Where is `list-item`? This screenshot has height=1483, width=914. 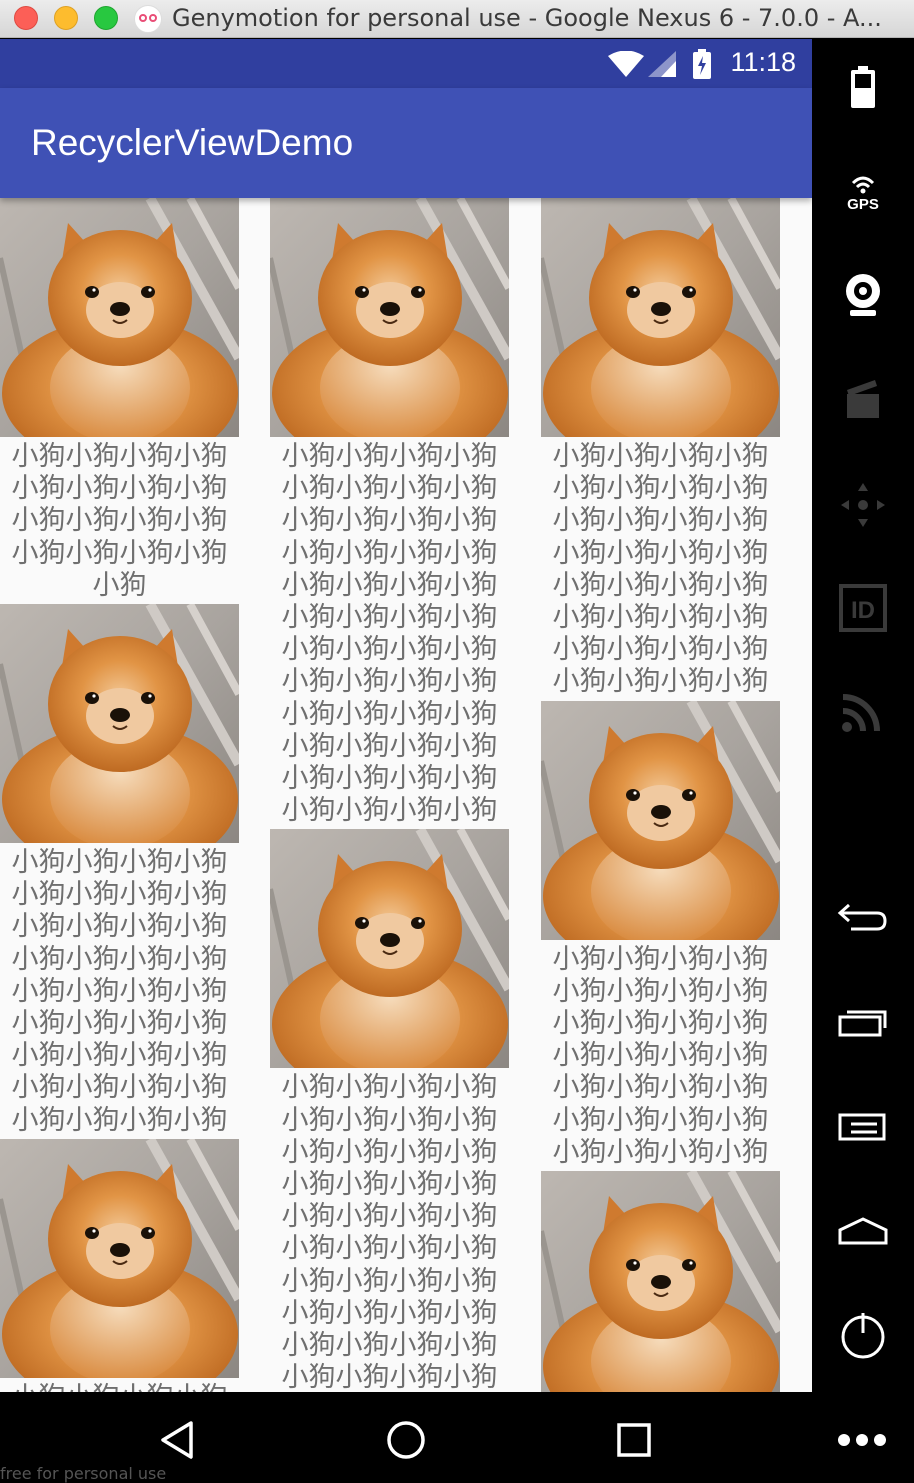
list-item is located at coordinates (660, 1281).